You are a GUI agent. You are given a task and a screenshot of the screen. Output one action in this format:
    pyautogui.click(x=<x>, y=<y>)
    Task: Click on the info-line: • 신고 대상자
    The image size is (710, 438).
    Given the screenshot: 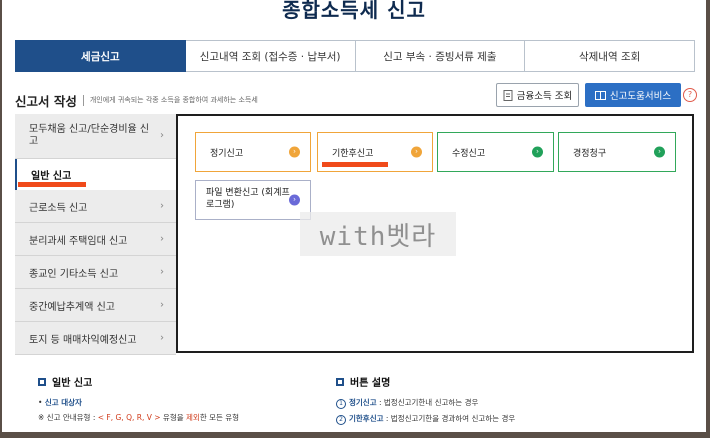 What is the action you would take?
    pyautogui.click(x=60, y=402)
    